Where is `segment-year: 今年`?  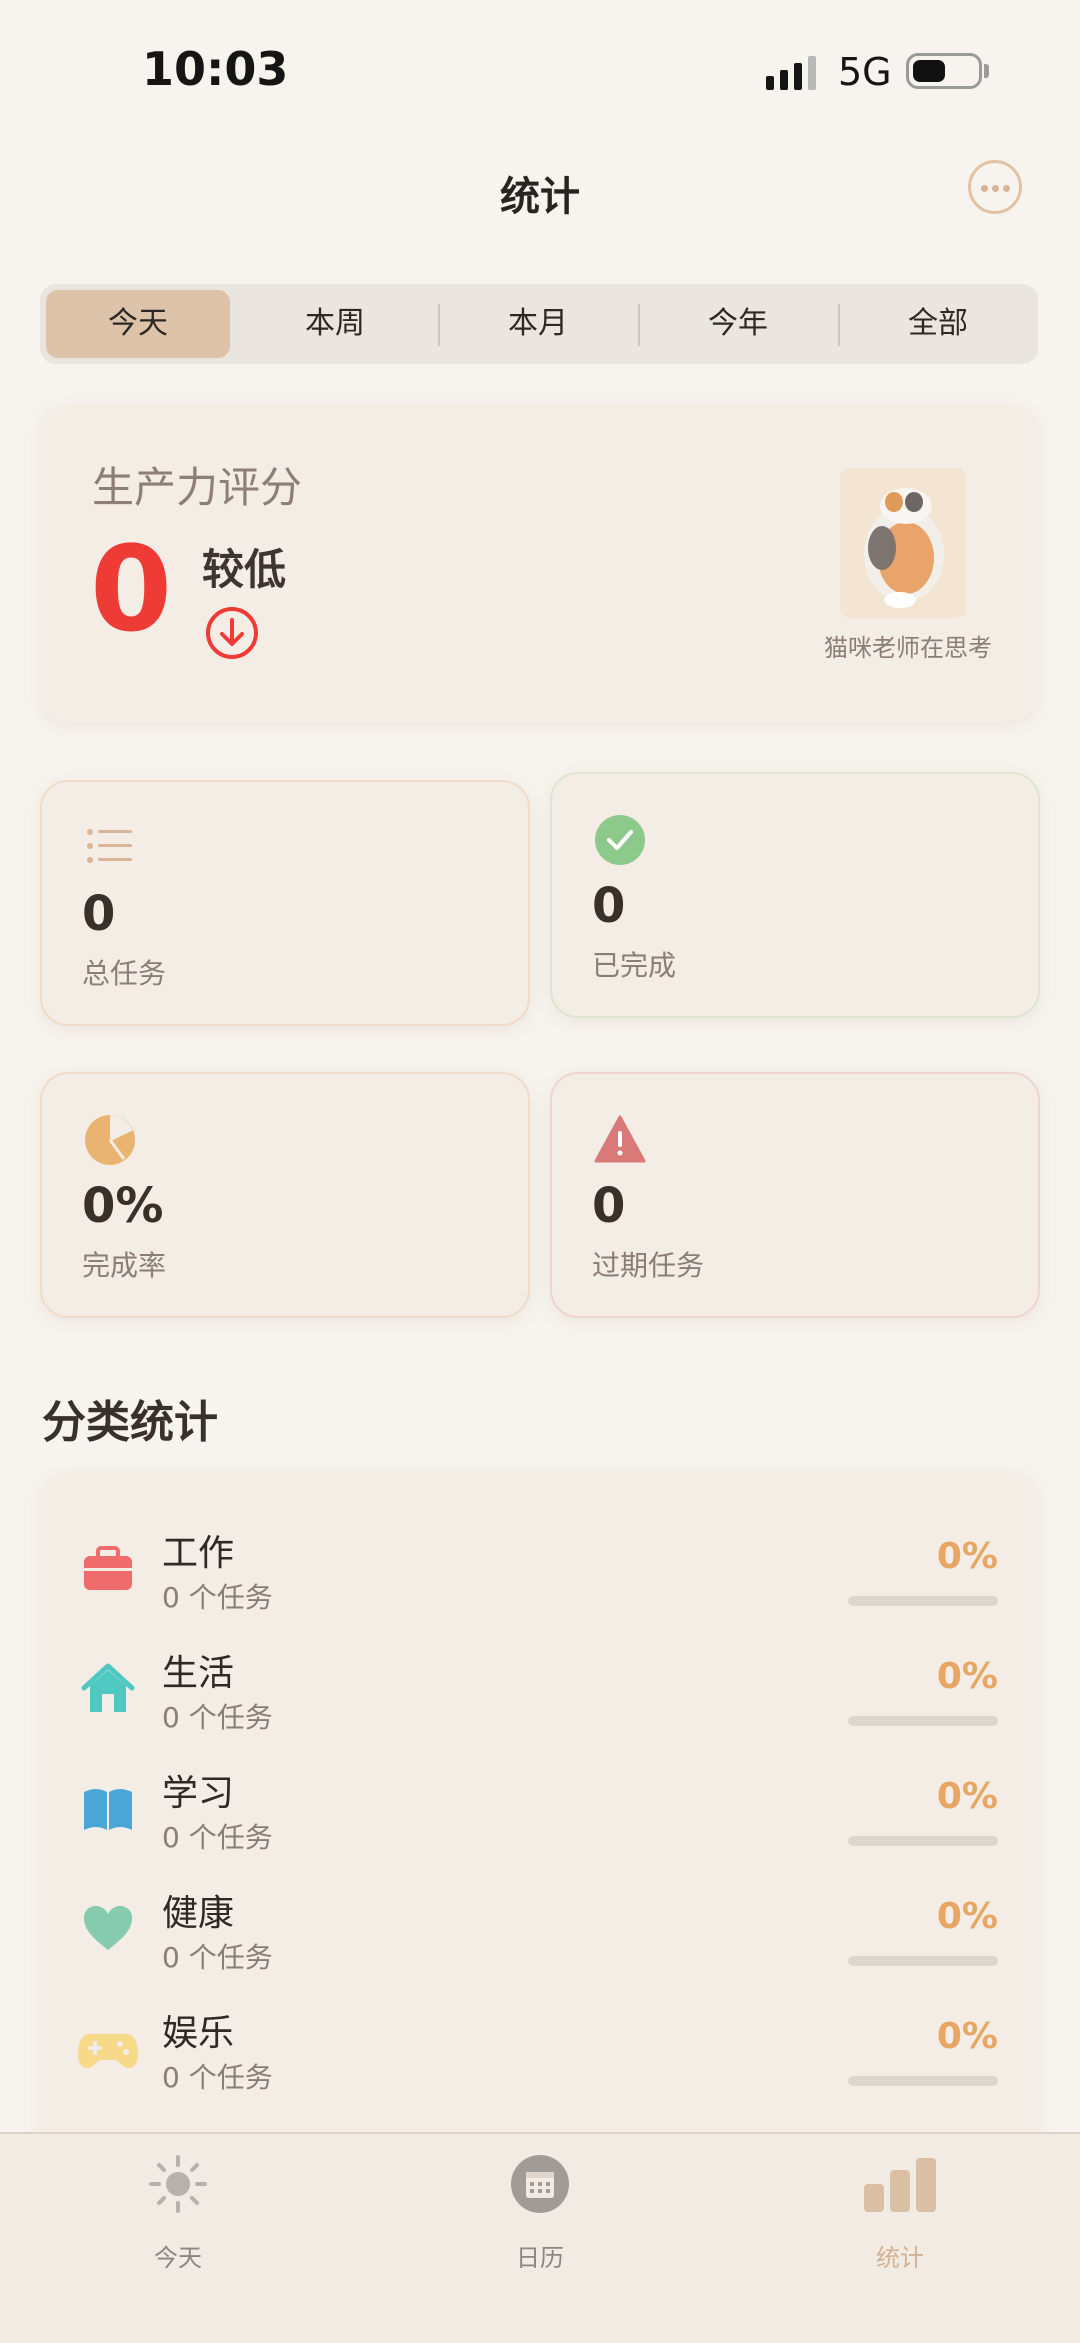
segment-year: 今年 is located at coordinates (738, 324).